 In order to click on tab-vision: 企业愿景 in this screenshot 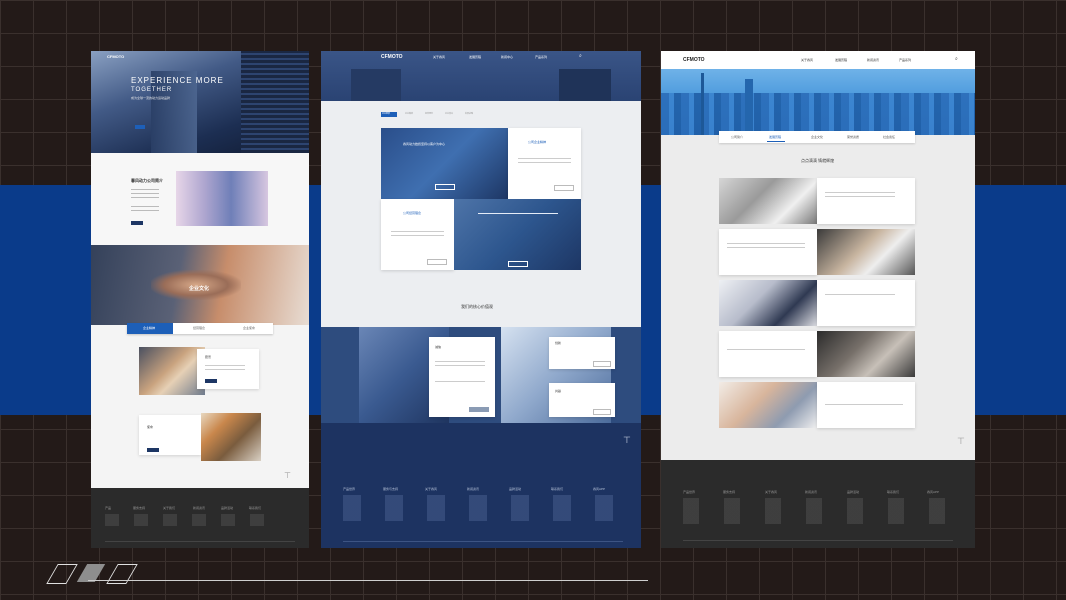, I will do `click(389, 114)`.